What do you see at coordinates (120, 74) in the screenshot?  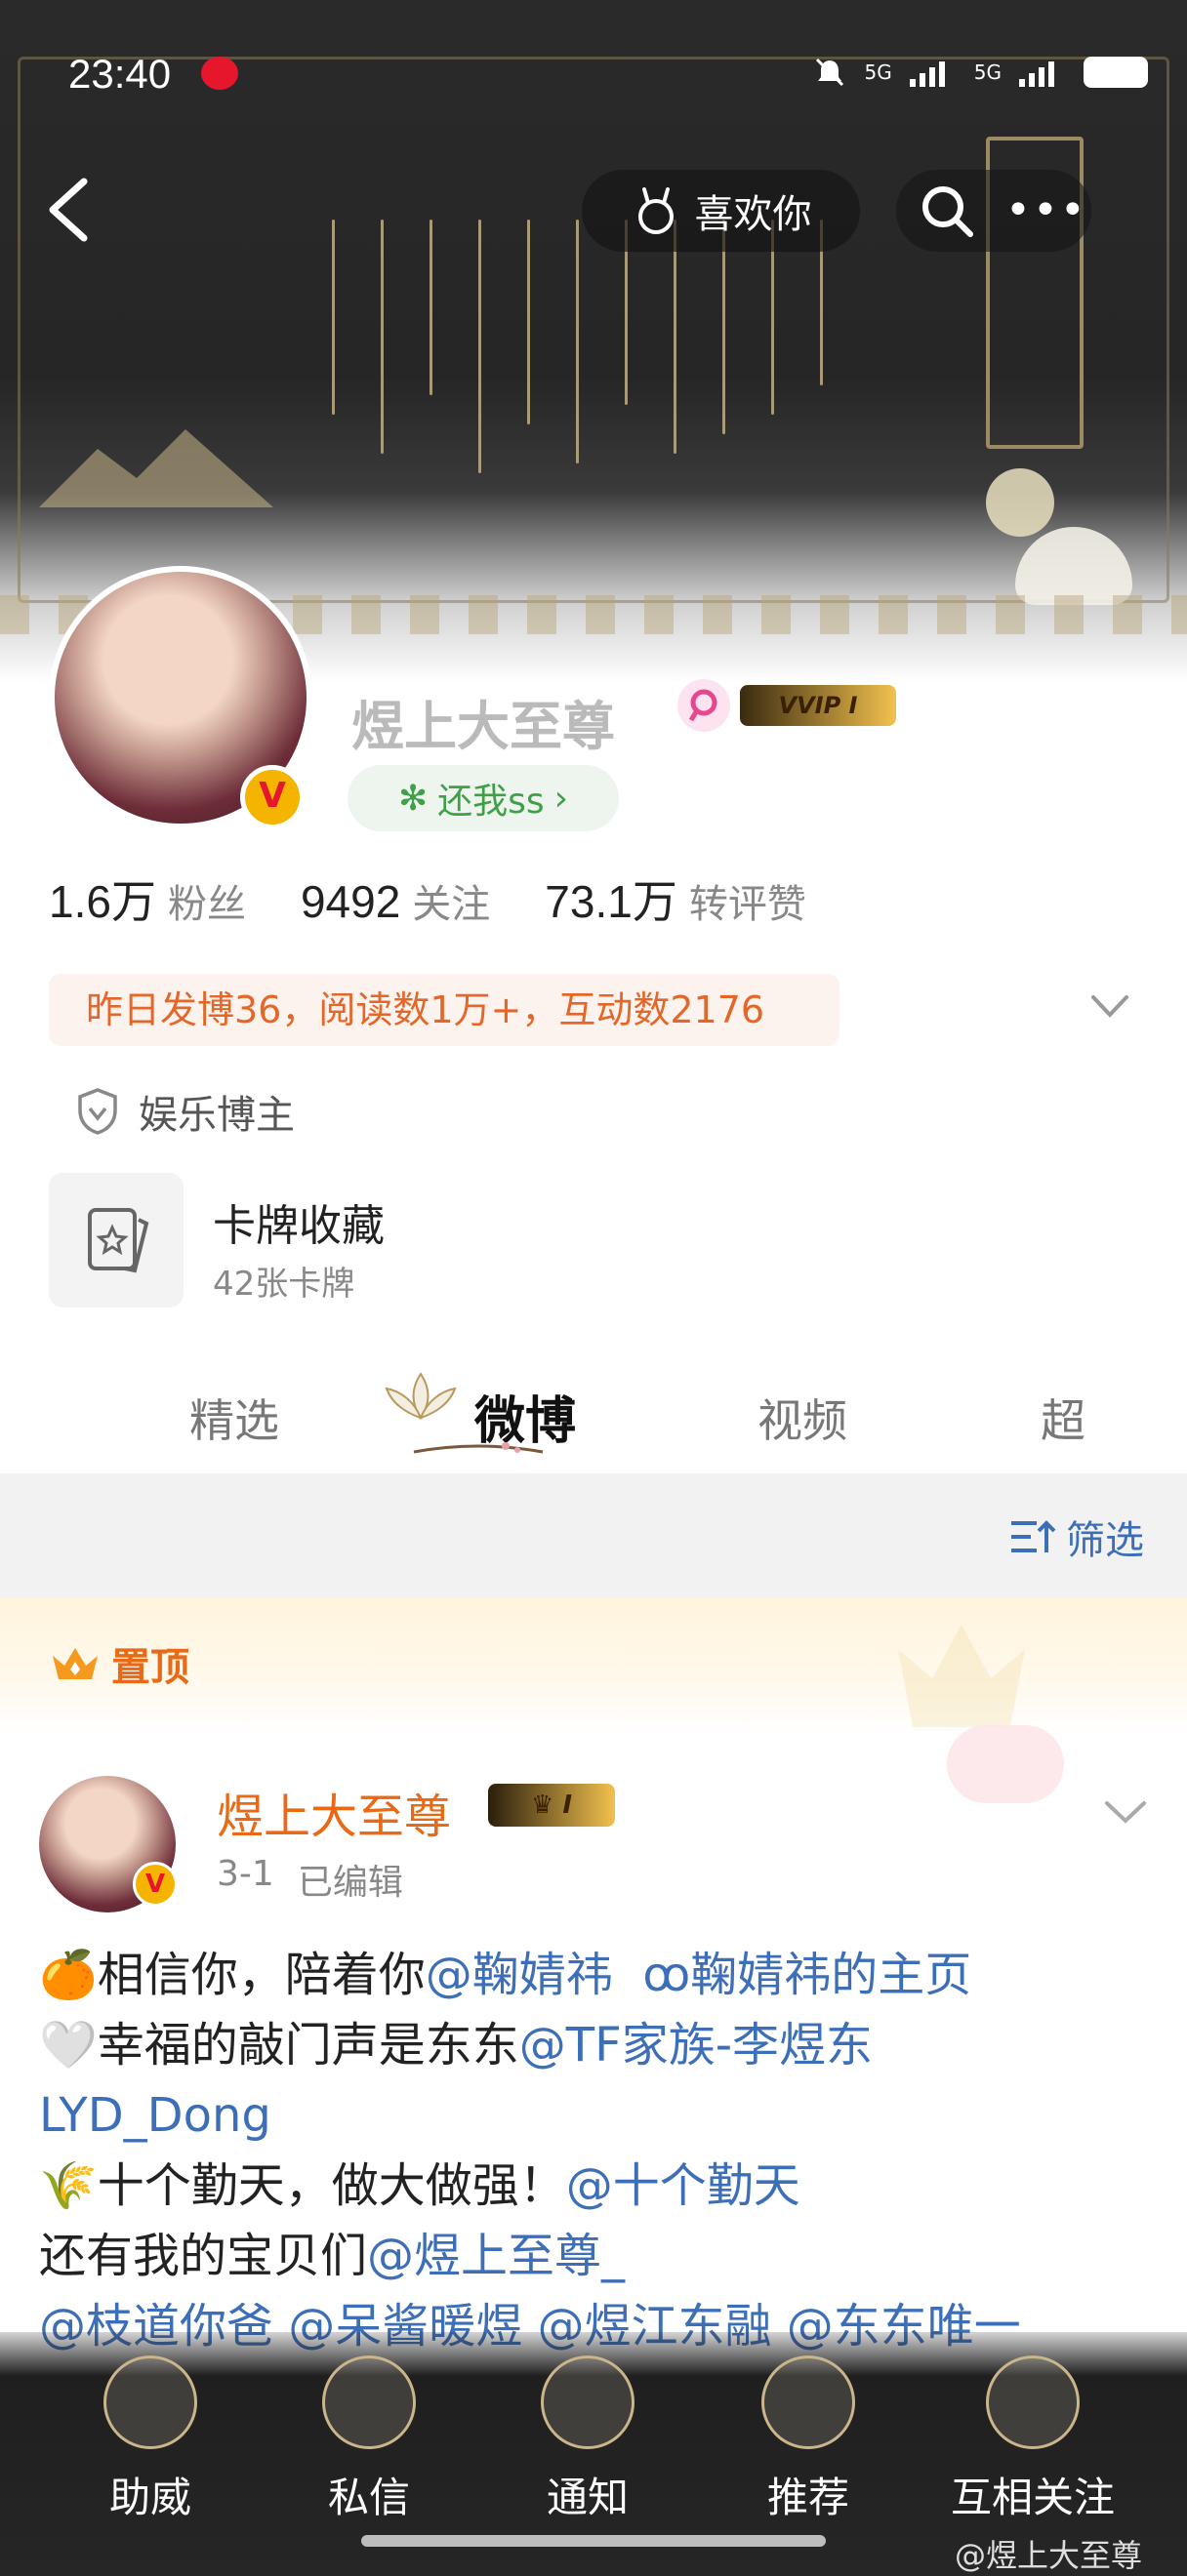 I see `status-time: 23:40` at bounding box center [120, 74].